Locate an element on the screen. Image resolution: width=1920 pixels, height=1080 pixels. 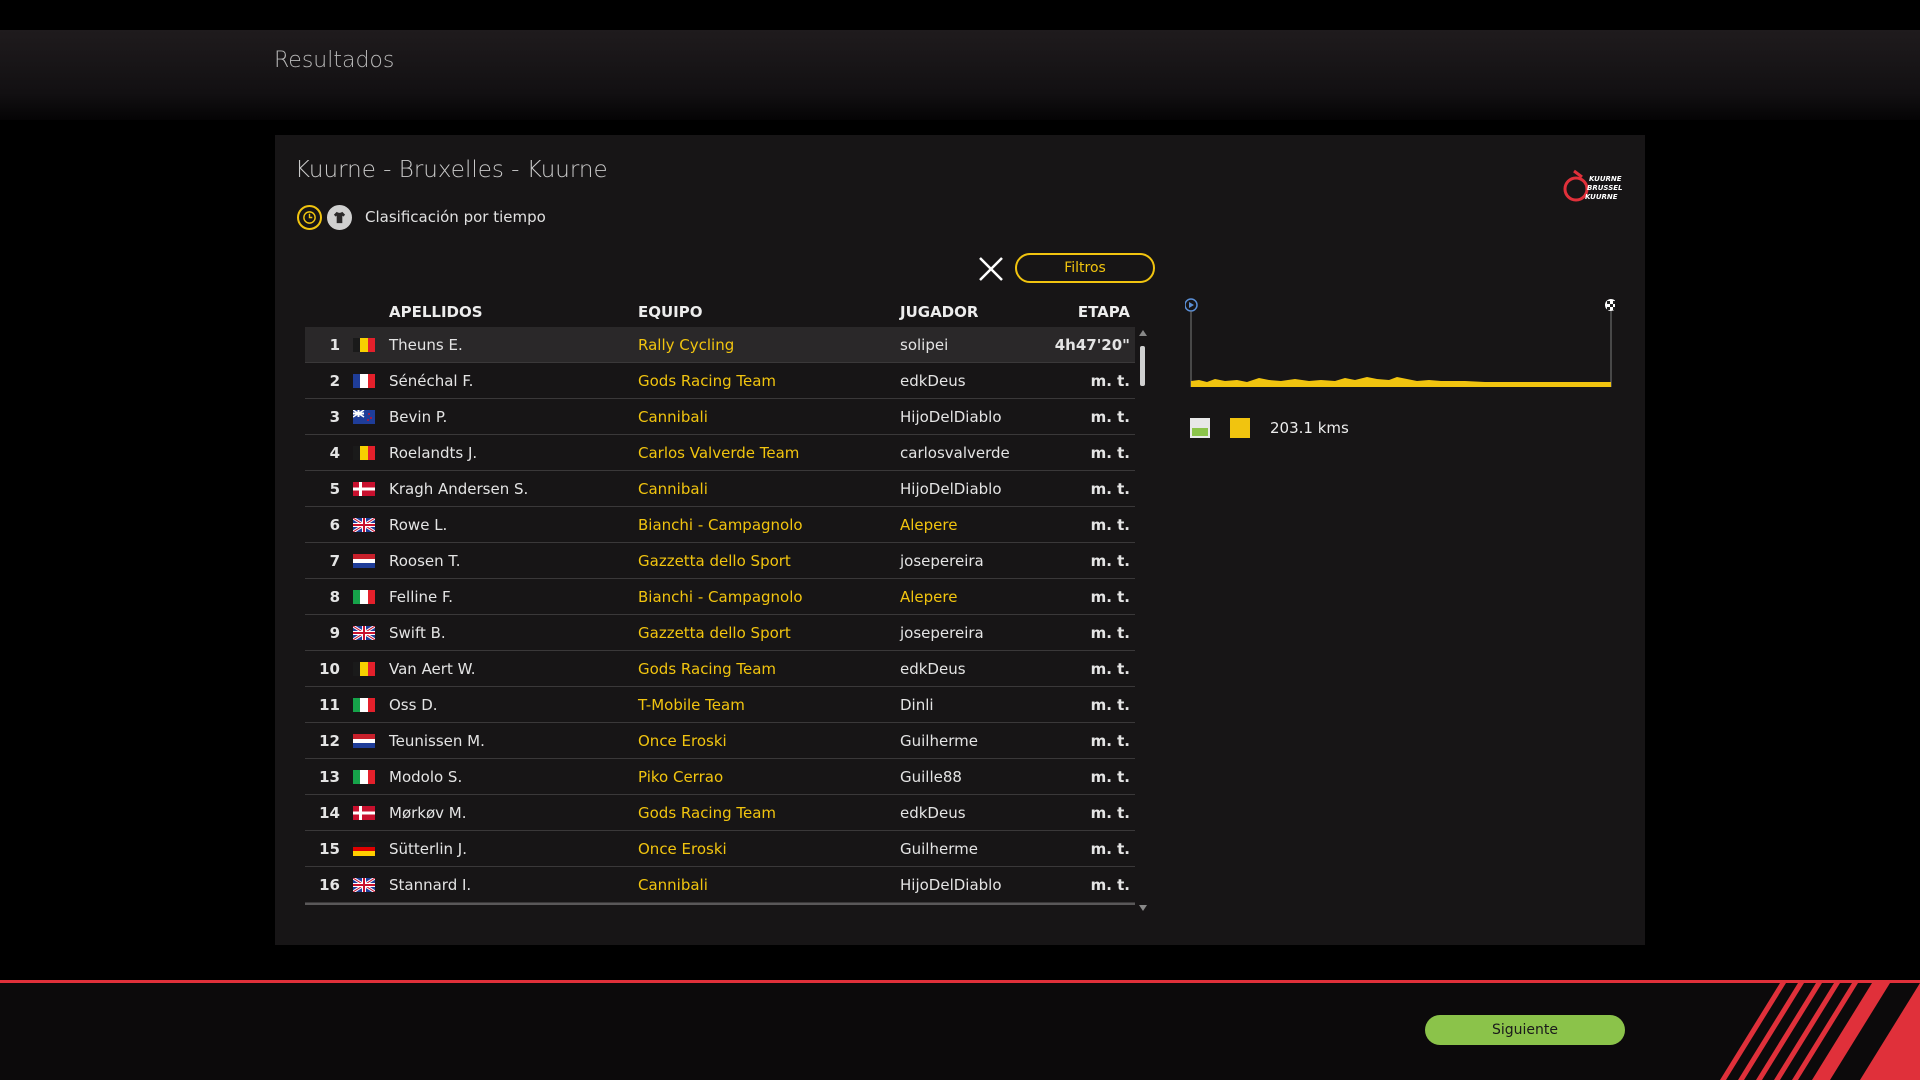
row-position: 16 is located at coordinates (329, 885).